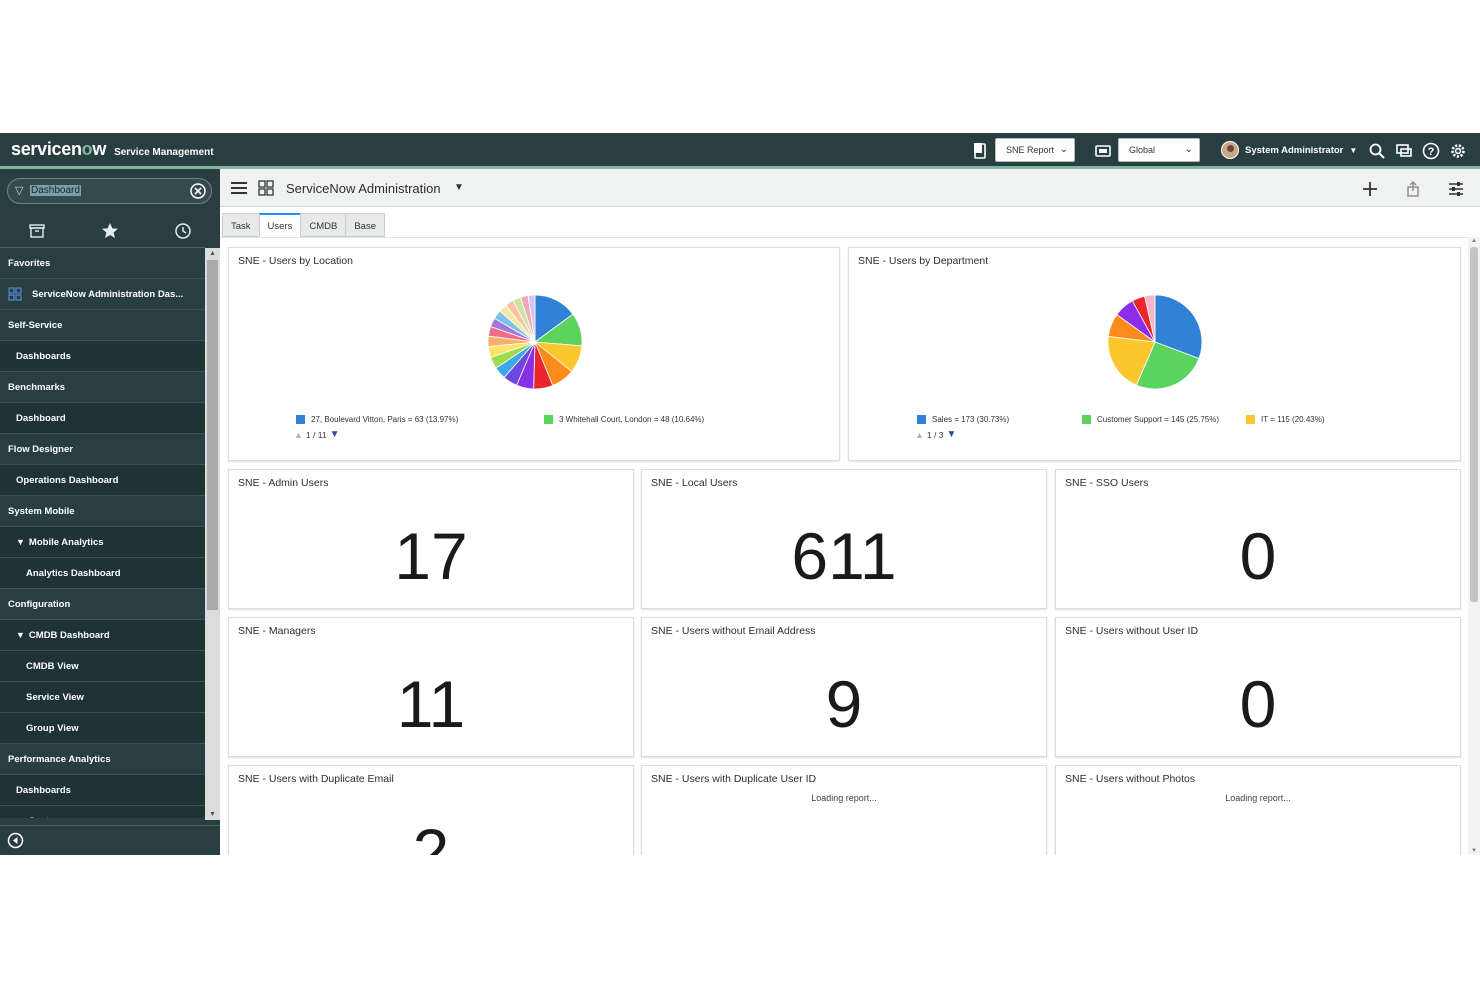 This screenshot has width=1480, height=987. I want to click on sidebar-item-benchmarks: Benchmarks, so click(102, 387).